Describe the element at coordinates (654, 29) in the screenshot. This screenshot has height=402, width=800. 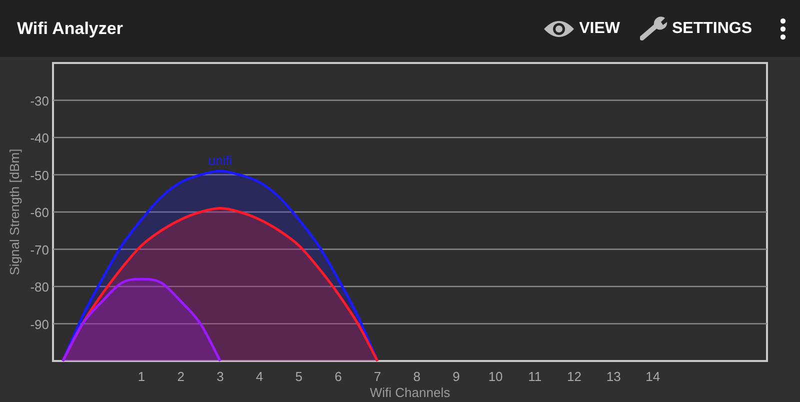
I see `wrench-icon` at that location.